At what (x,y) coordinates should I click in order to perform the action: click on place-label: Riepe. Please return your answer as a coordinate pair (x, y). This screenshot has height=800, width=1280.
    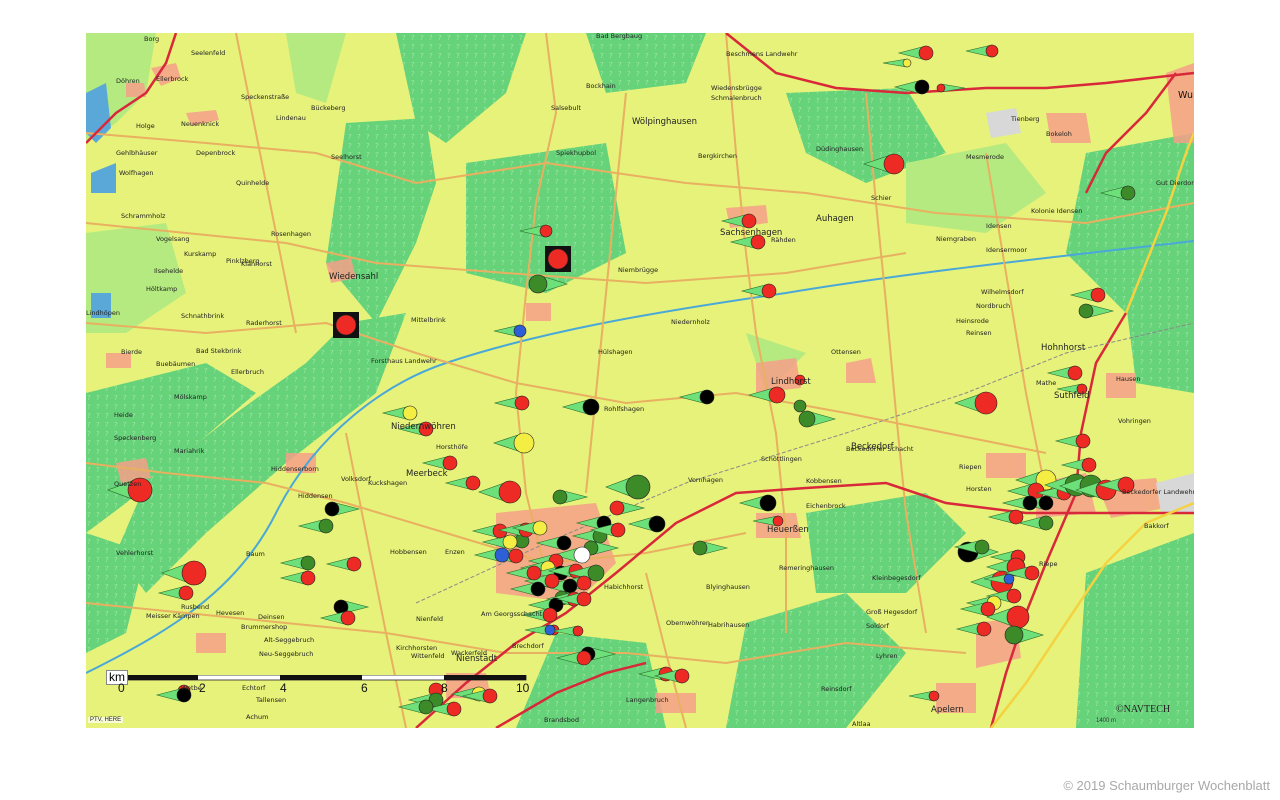
    Looking at the image, I should click on (1048, 564).